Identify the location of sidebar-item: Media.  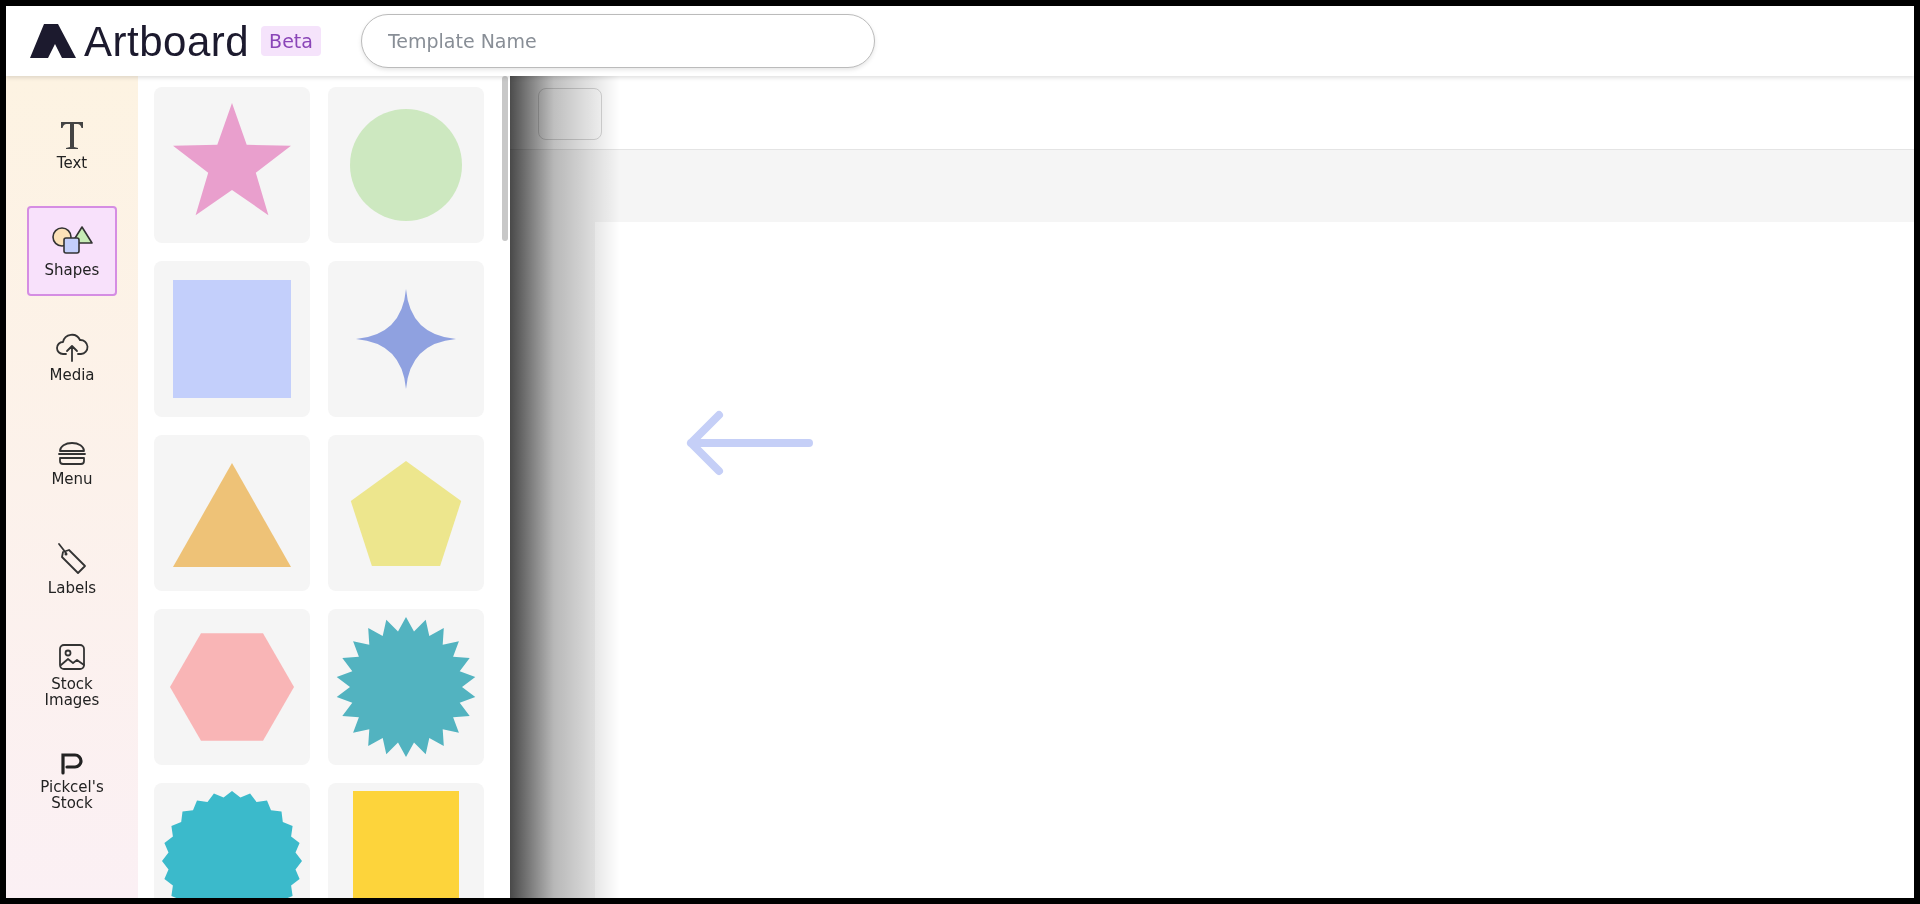
(72, 357).